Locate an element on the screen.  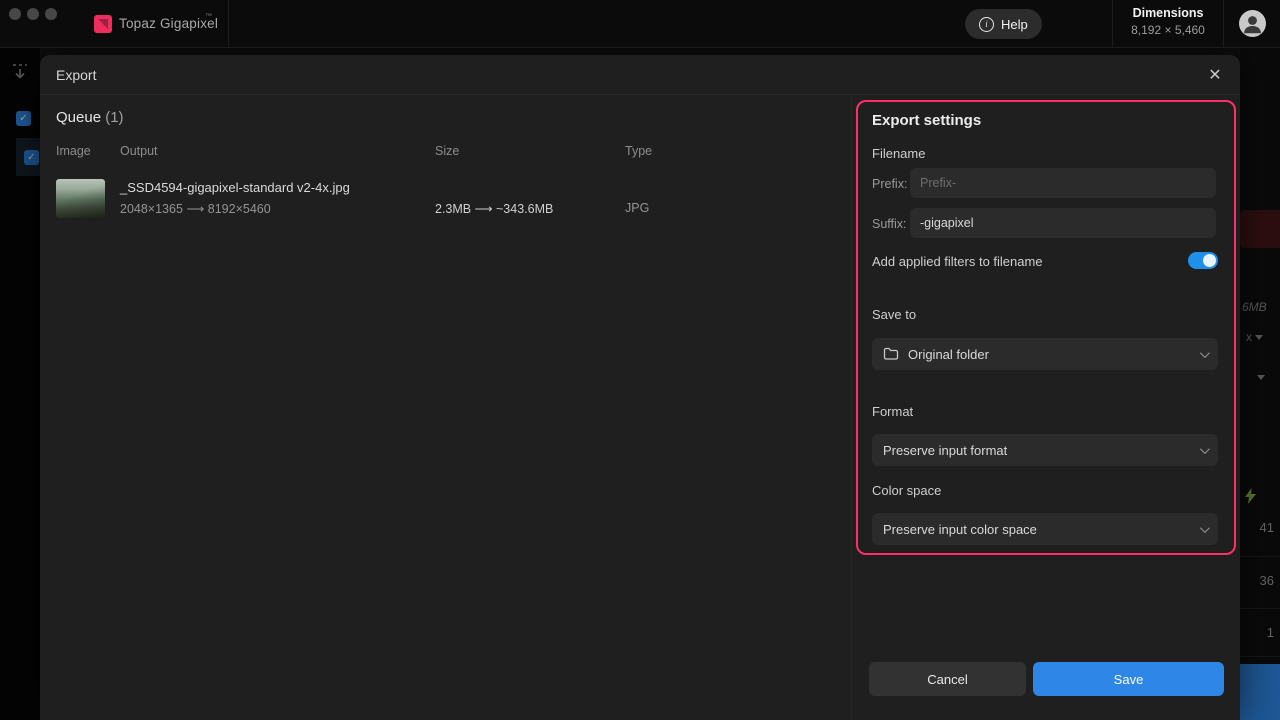
trademark-mark: ™ is located at coordinates (208, 16).